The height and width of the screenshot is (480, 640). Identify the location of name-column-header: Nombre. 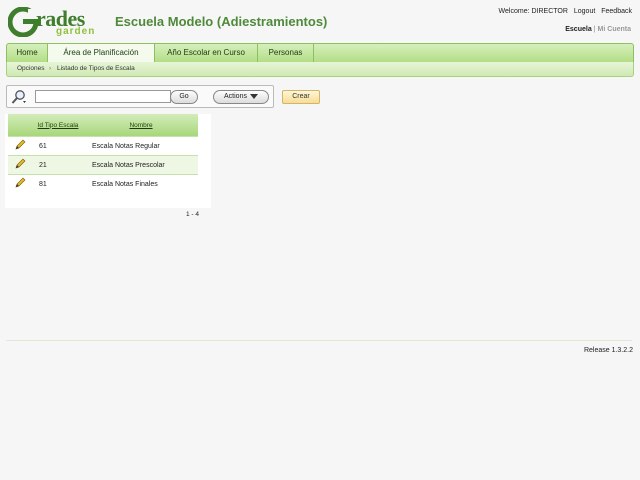
(141, 125).